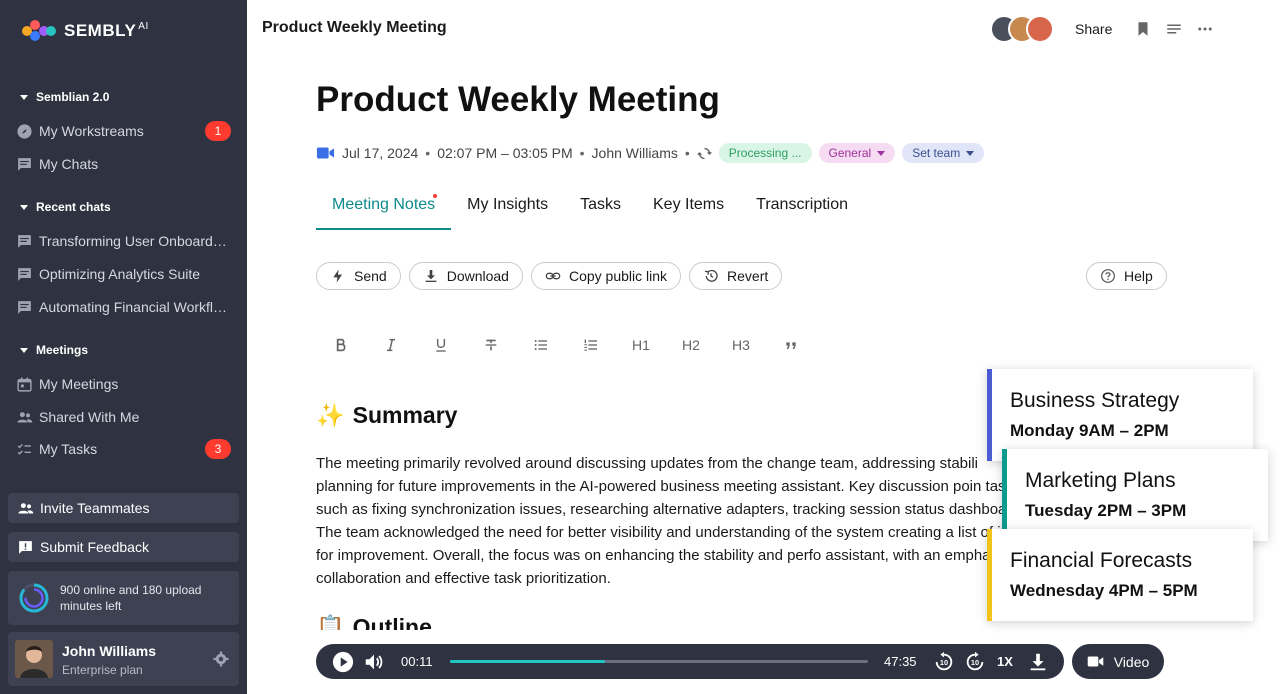 Image resolution: width=1280 pixels, height=694 pixels. I want to click on usage-text: 900 online and 180 upload minutes left, so click(131, 598).